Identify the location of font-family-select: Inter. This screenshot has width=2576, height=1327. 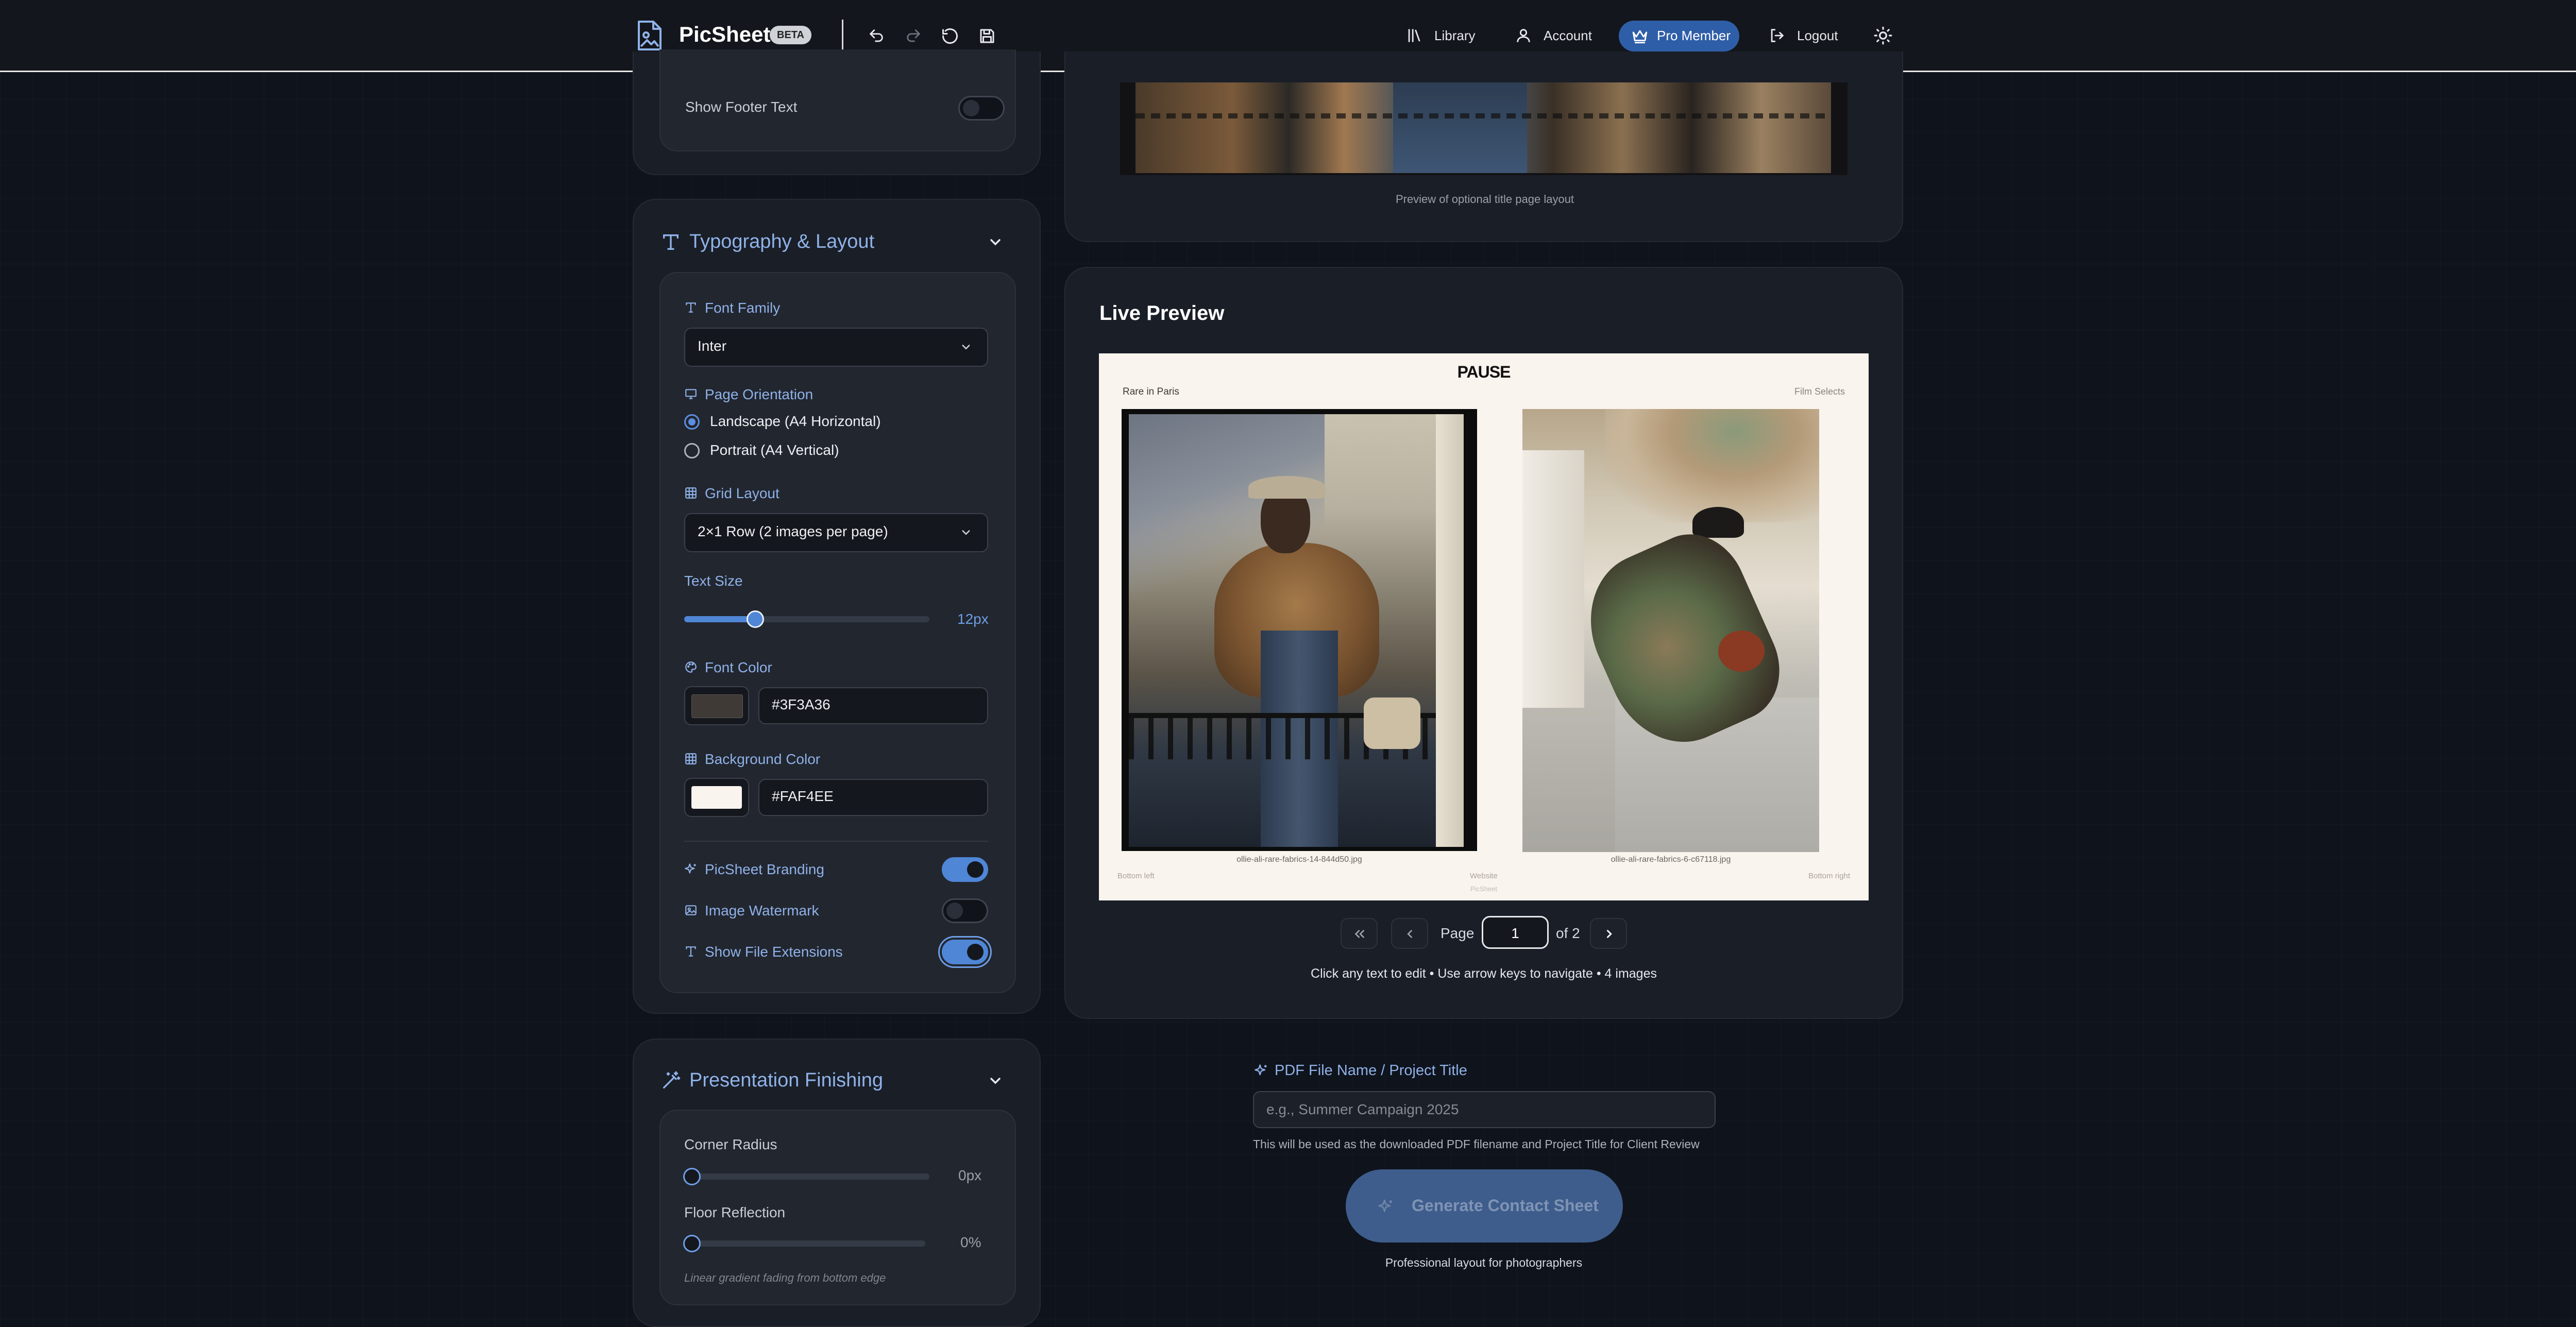
(836, 347).